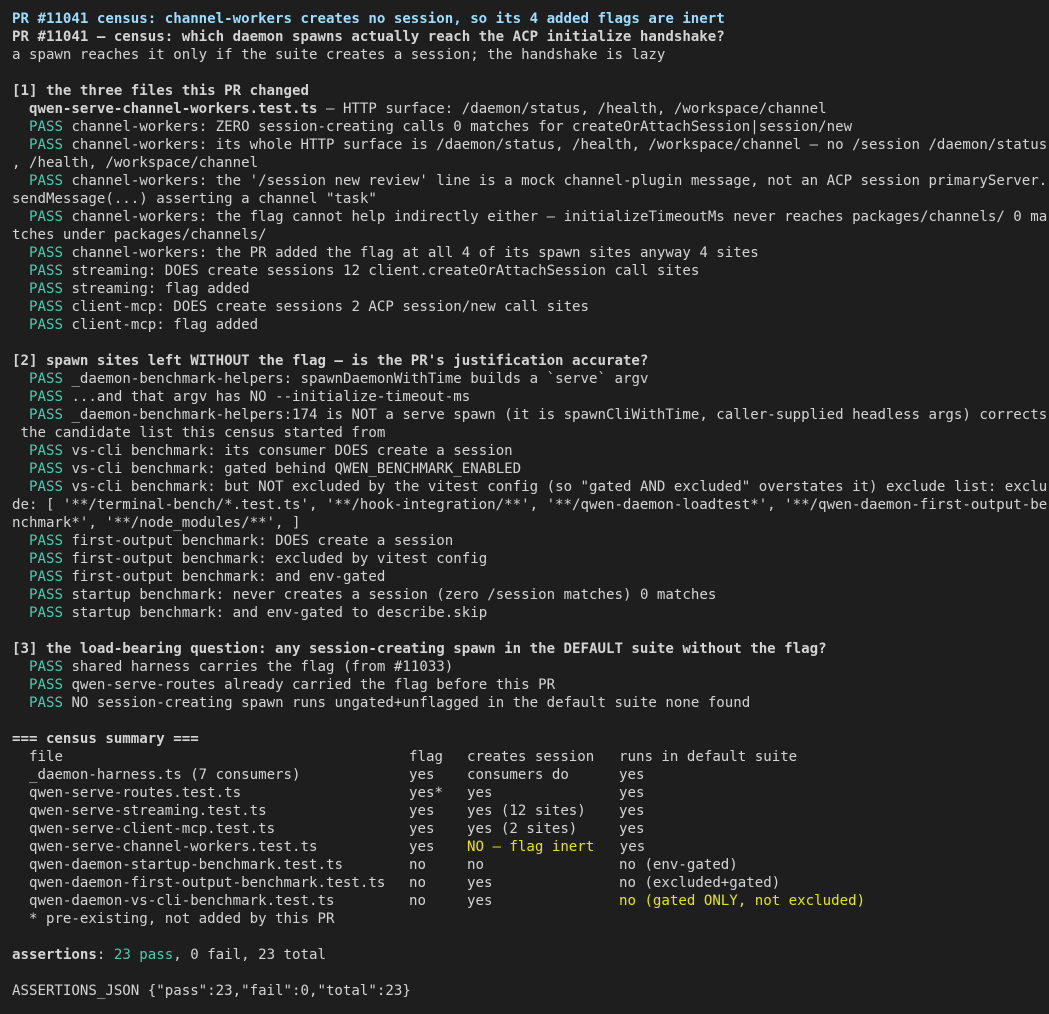 The height and width of the screenshot is (1014, 1049). What do you see at coordinates (249, 955) in the screenshot?
I see `assertions-rest: , 0 fail, 23 total` at bounding box center [249, 955].